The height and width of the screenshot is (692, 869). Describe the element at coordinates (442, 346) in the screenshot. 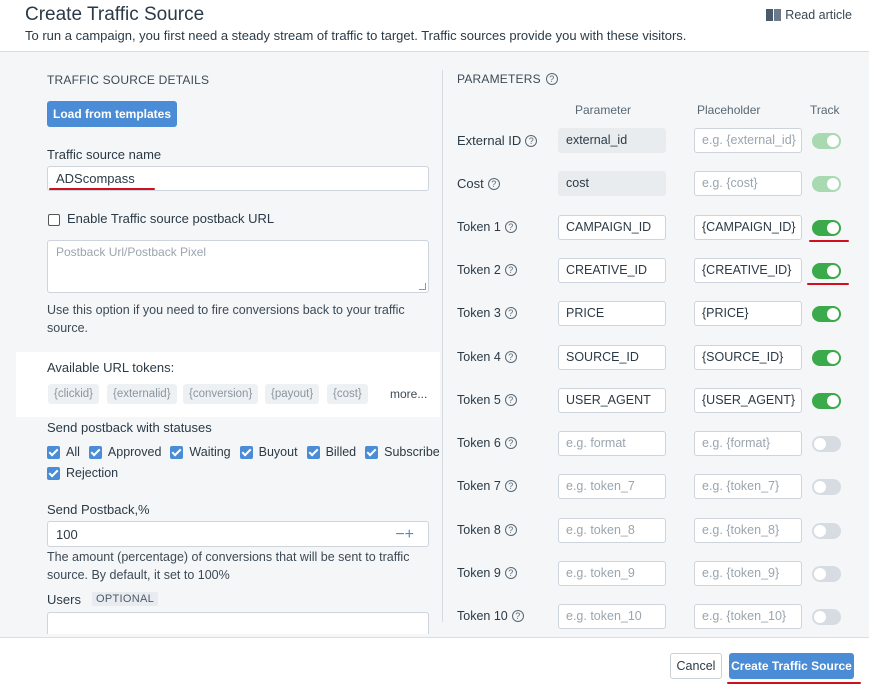

I see `column-divider` at that location.